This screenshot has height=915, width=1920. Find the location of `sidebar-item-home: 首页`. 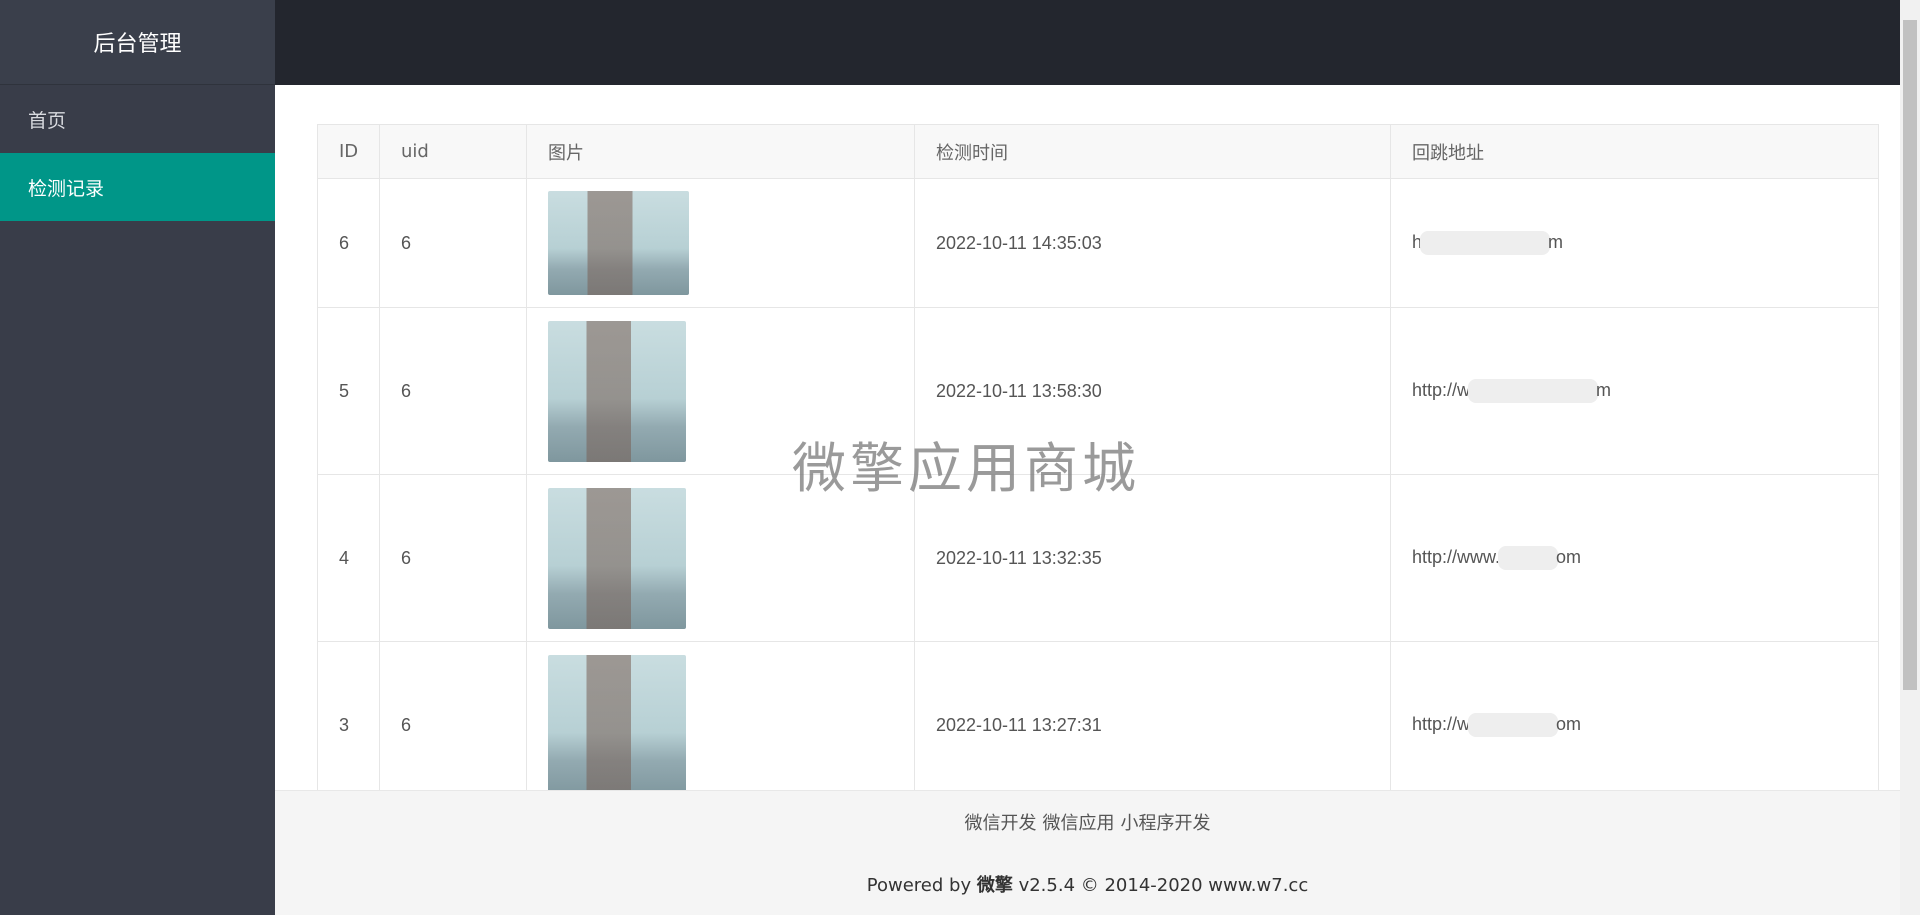

sidebar-item-home: 首页 is located at coordinates (137, 119).